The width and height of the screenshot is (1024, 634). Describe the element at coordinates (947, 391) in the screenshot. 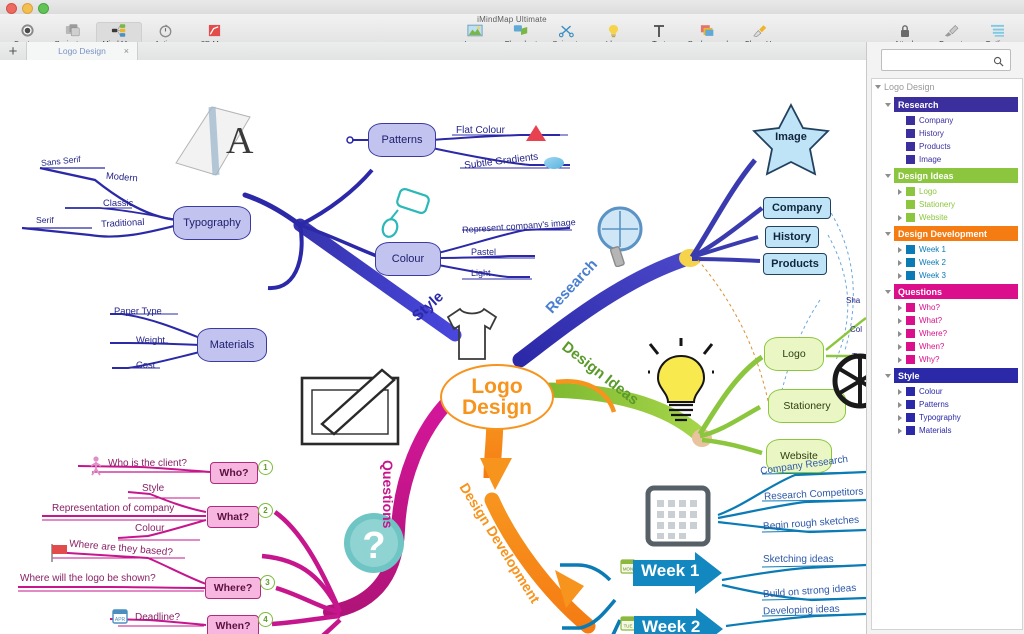

I see `outline-item-colour: Colour` at that location.